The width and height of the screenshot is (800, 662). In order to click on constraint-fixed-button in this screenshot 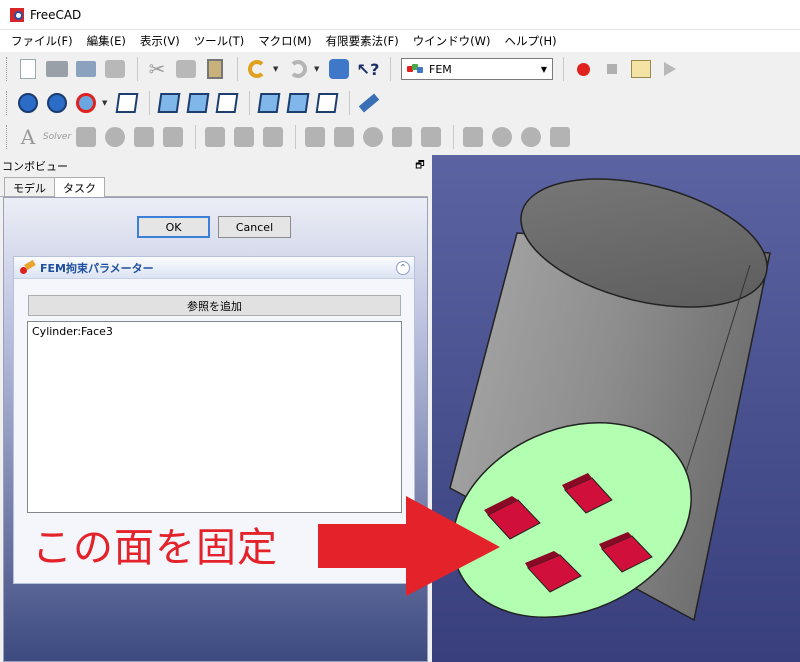, I will do `click(215, 137)`.